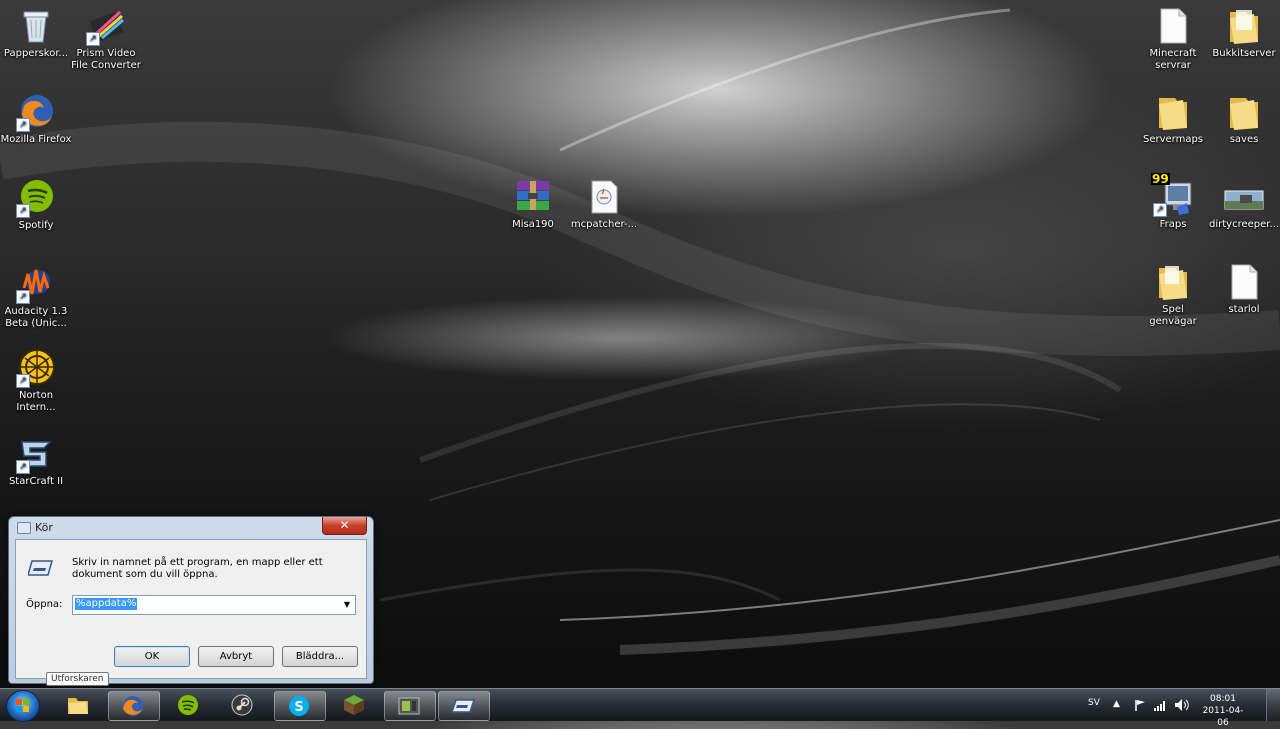  What do you see at coordinates (640, 708) in the screenshot?
I see `taskbar: S SV ▲ 08:01 2011-04-06` at bounding box center [640, 708].